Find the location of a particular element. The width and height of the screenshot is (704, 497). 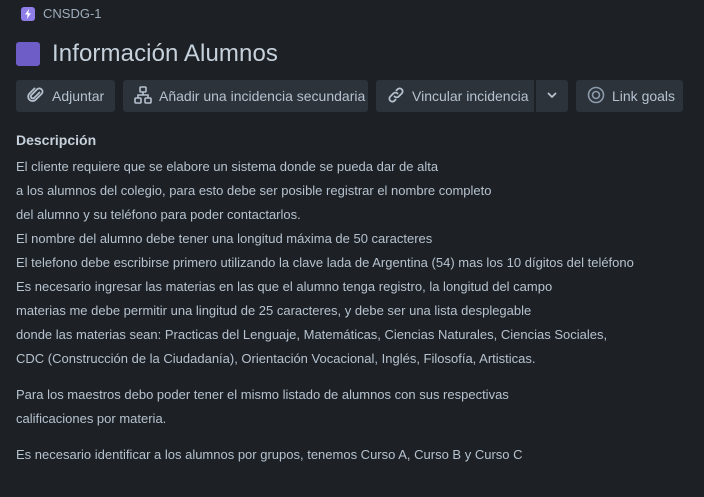

paperclip-icon is located at coordinates (36, 96).